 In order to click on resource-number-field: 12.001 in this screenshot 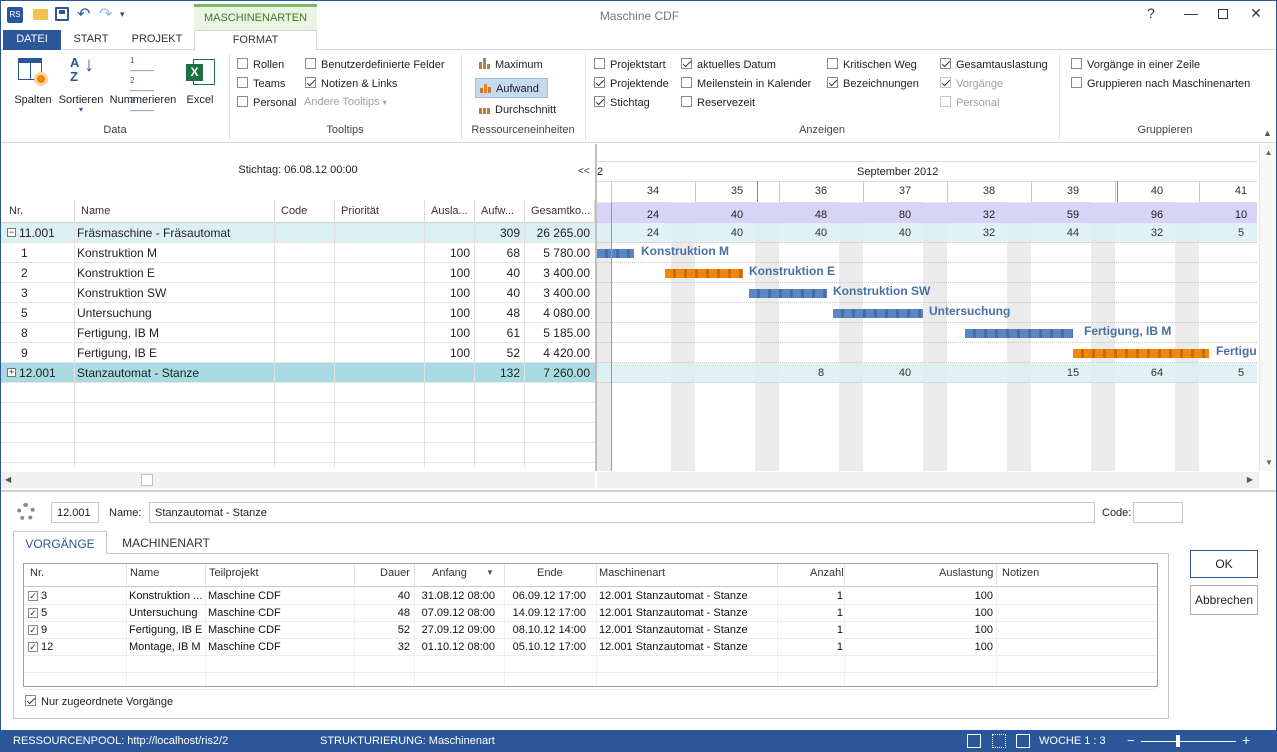, I will do `click(75, 512)`.